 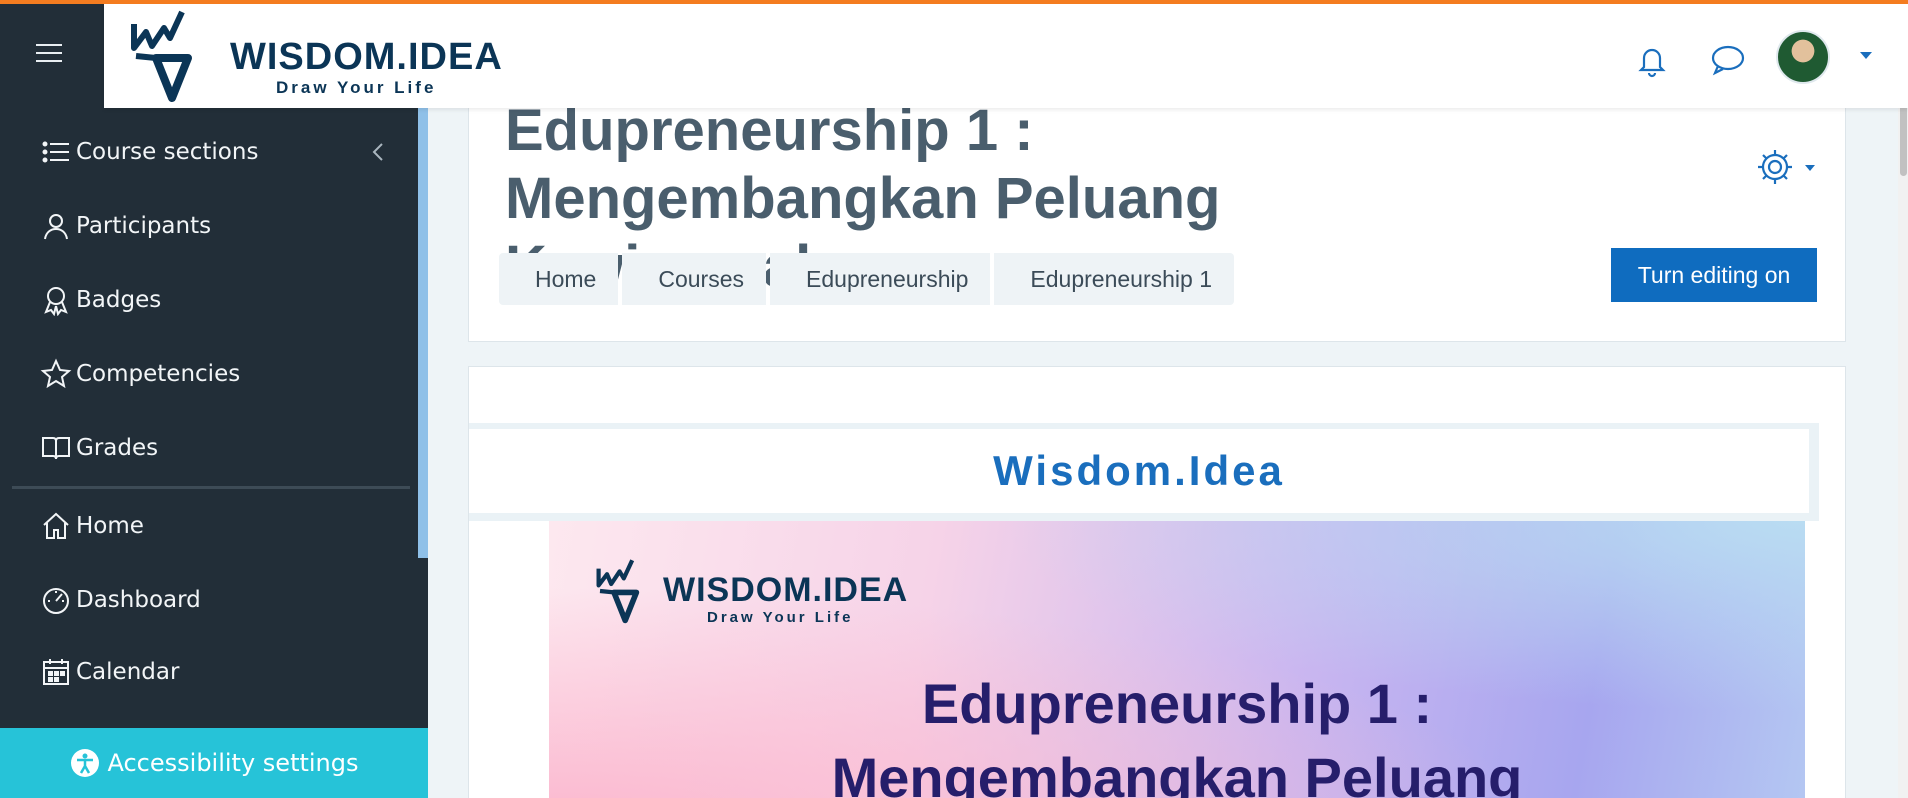 What do you see at coordinates (366, 57) in the screenshot?
I see `brand-name: WISDOM.IDEA` at bounding box center [366, 57].